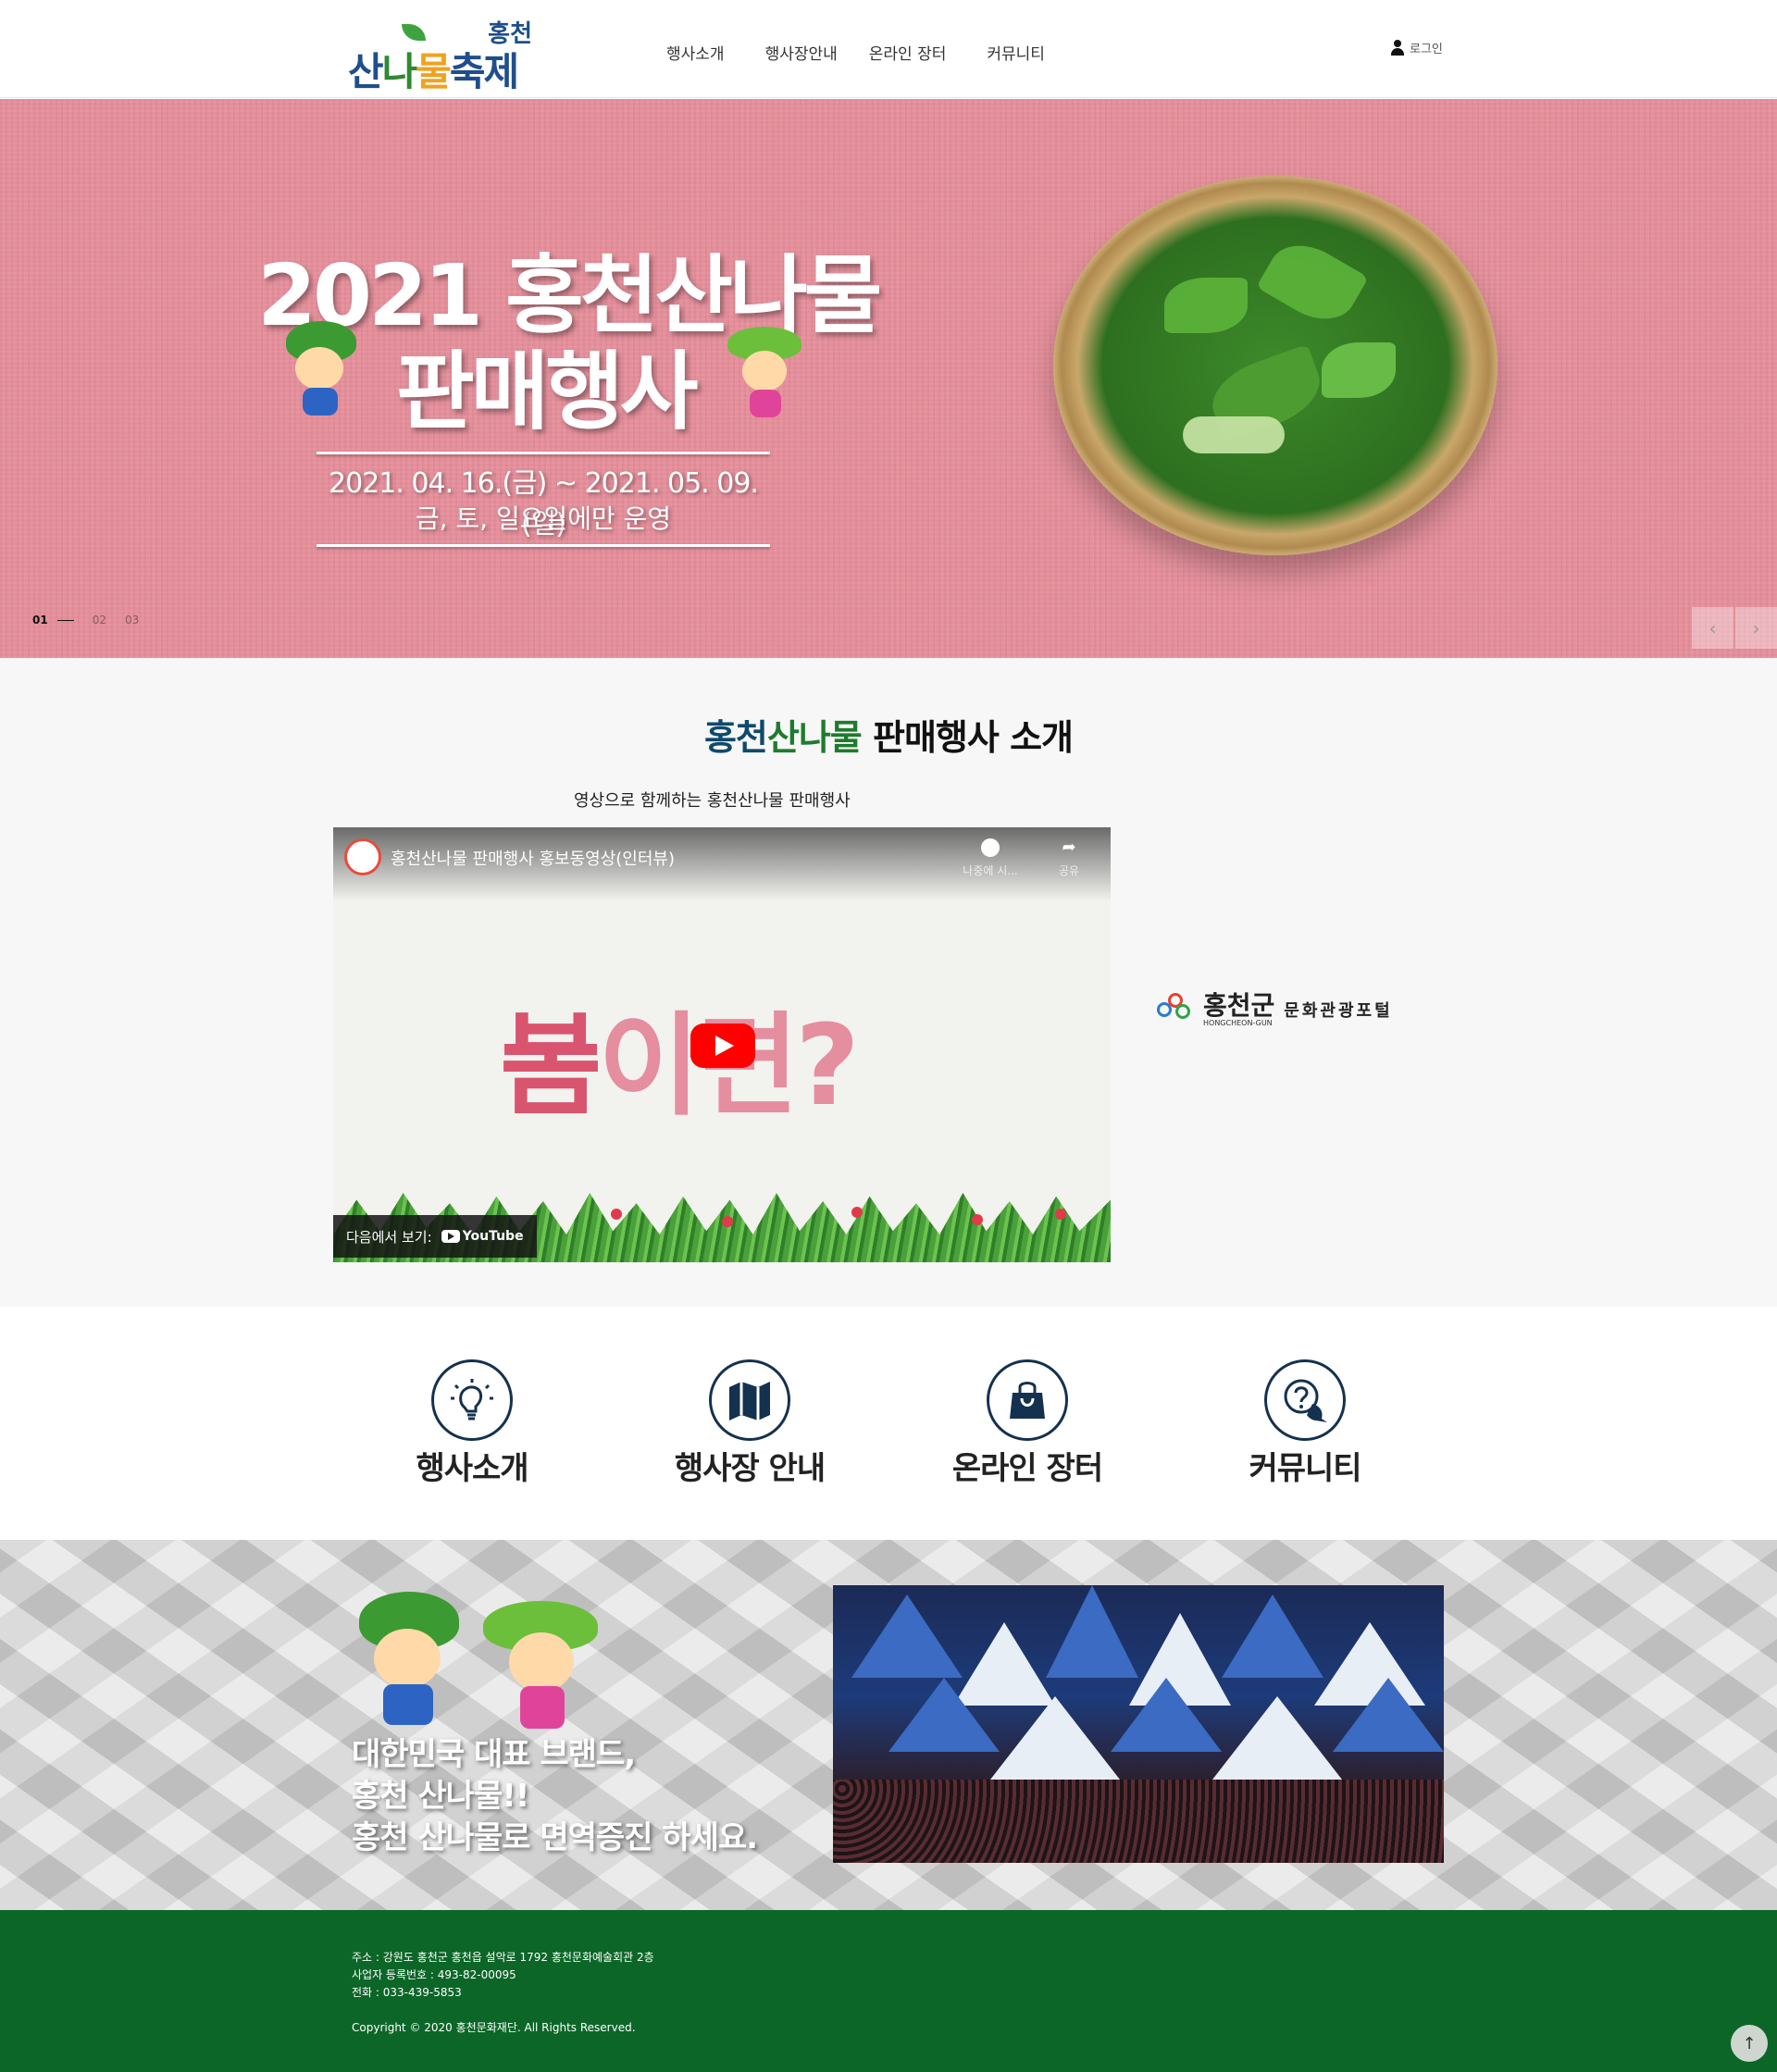  Describe the element at coordinates (547, 391) in the screenshot. I see `hero-title-line2: 판매행사` at that location.